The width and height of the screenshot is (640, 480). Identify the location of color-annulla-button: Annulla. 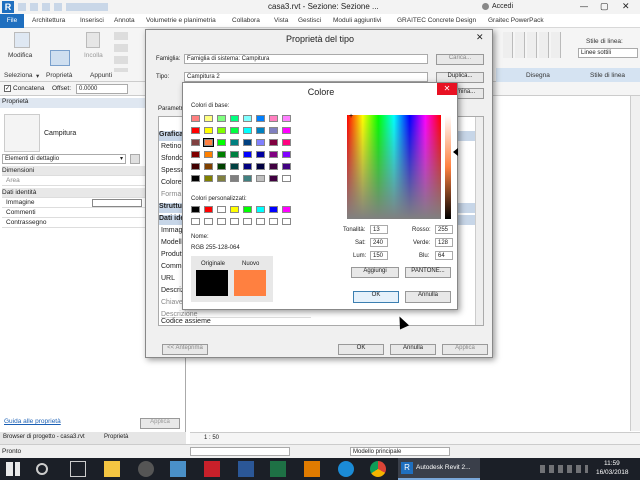
(428, 297).